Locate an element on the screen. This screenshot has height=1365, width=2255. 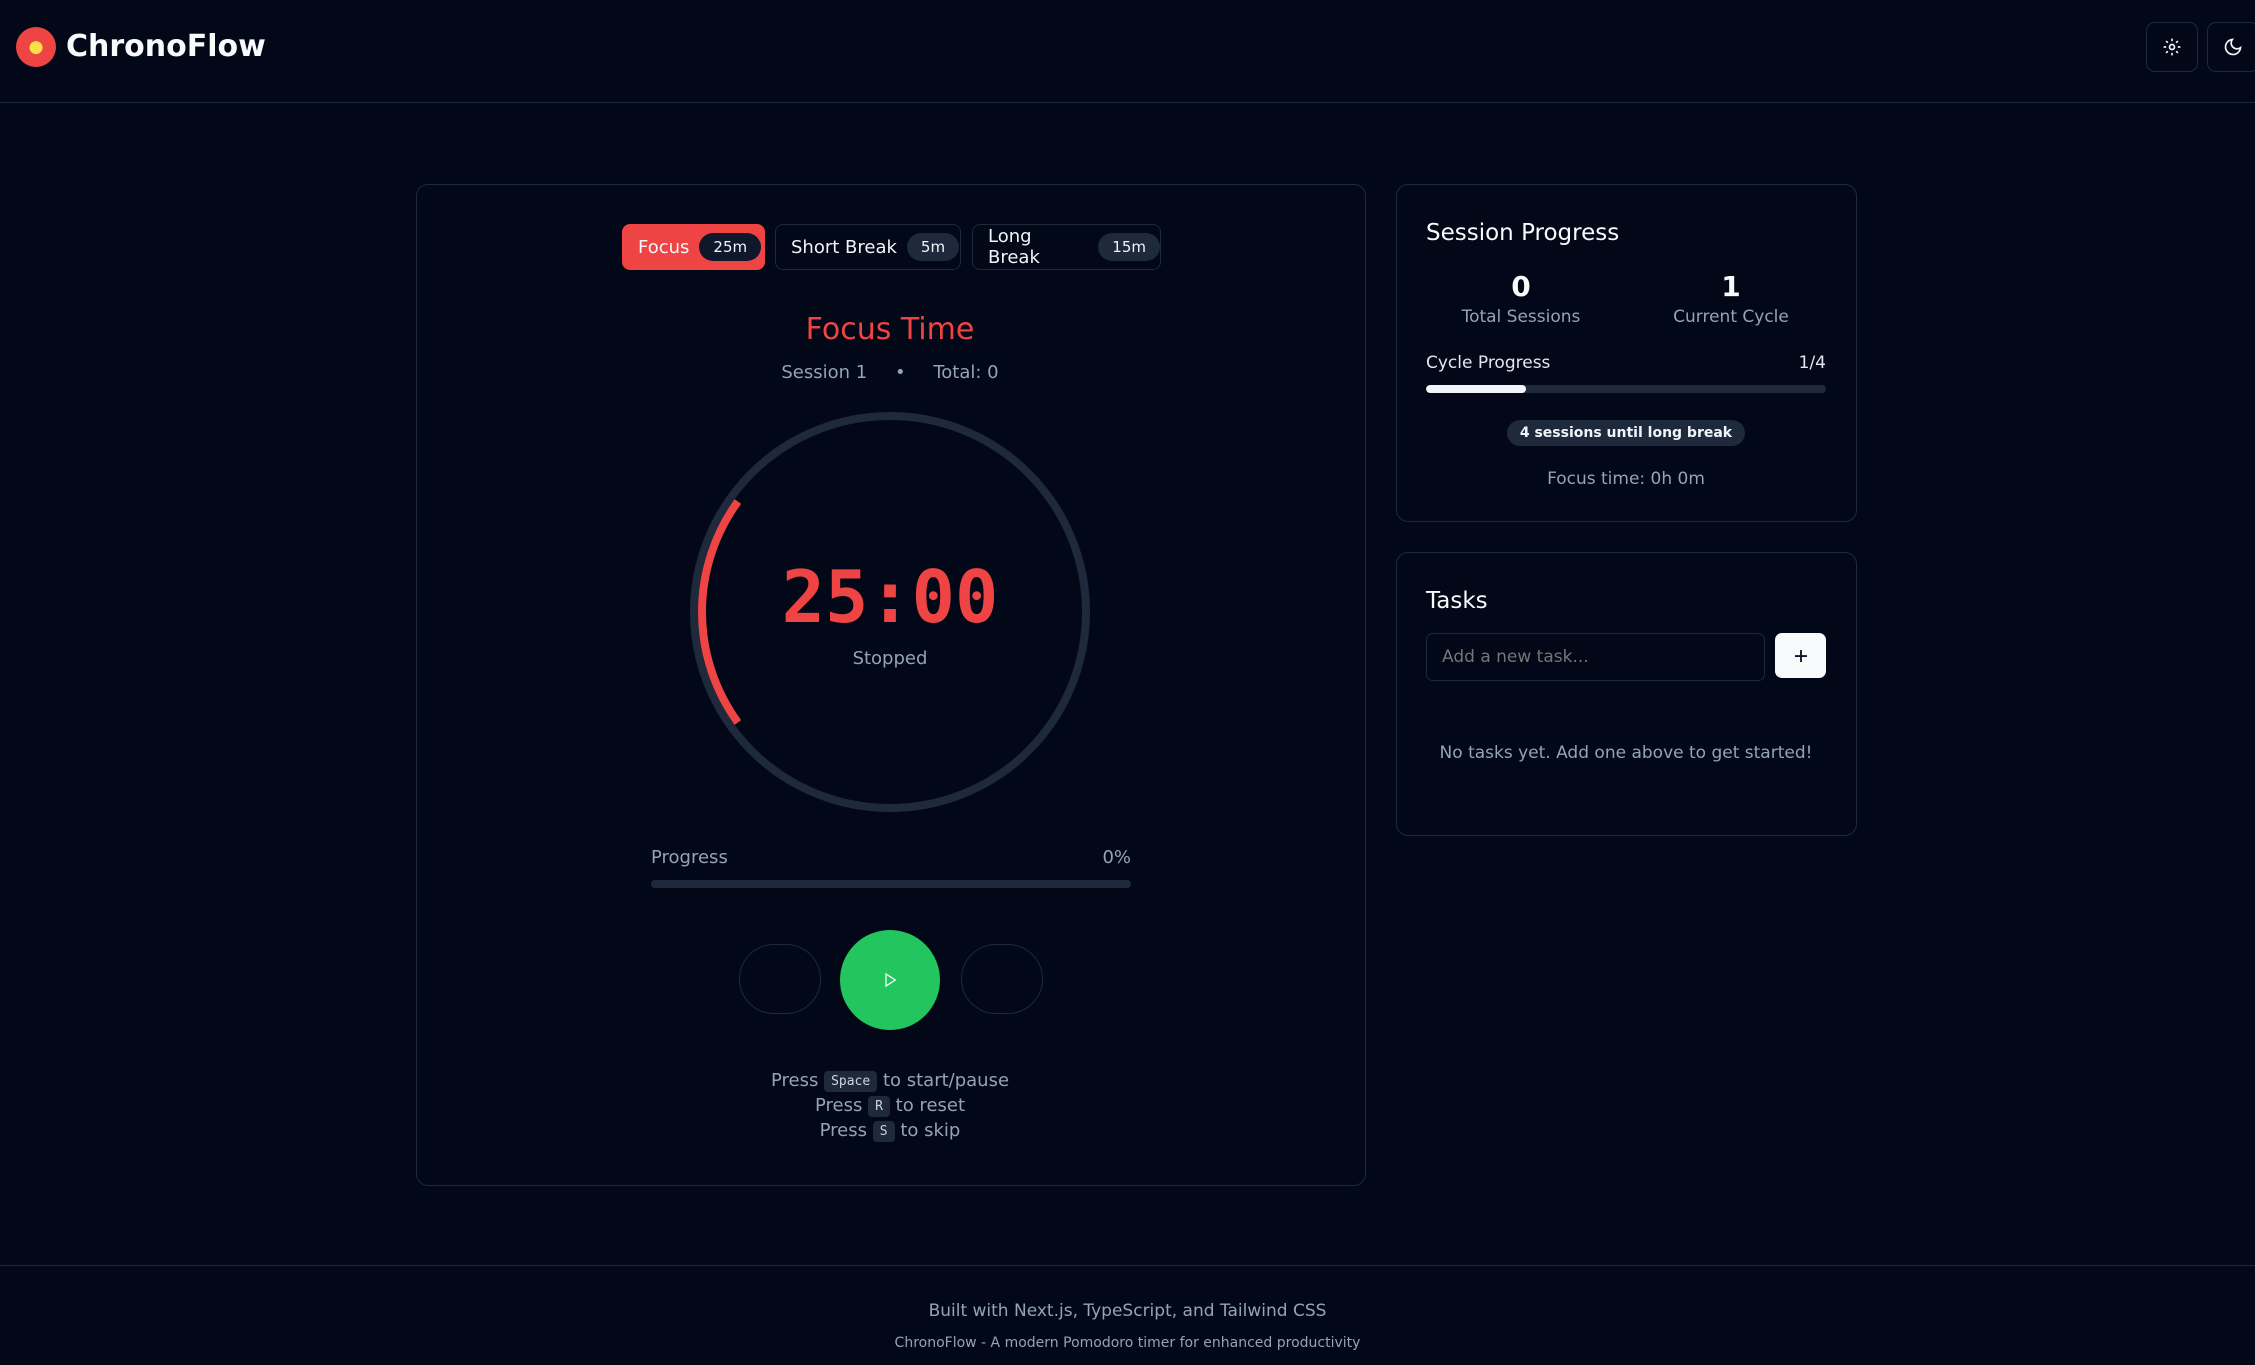
shortcut-hint-start: Press Space to start/pause is located at coordinates (890, 1081).